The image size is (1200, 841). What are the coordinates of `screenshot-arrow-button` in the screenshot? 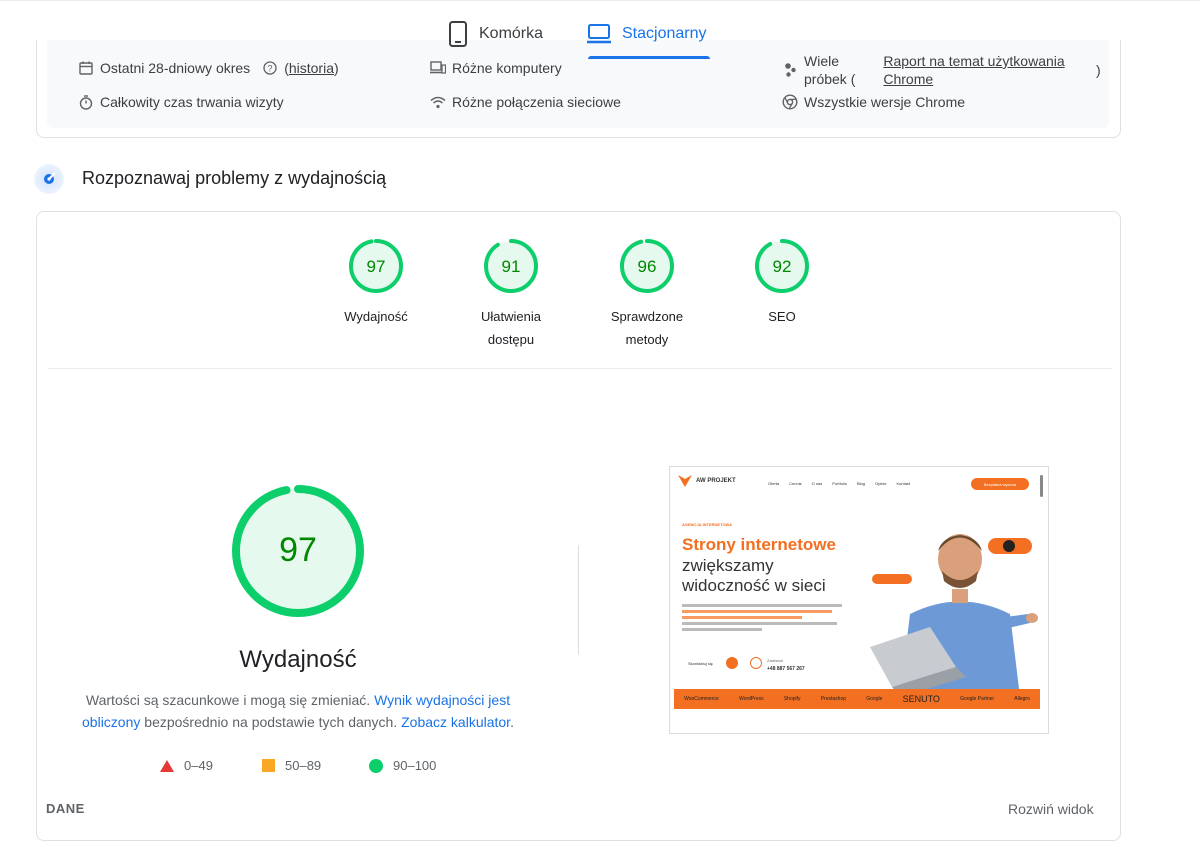 It's located at (732, 663).